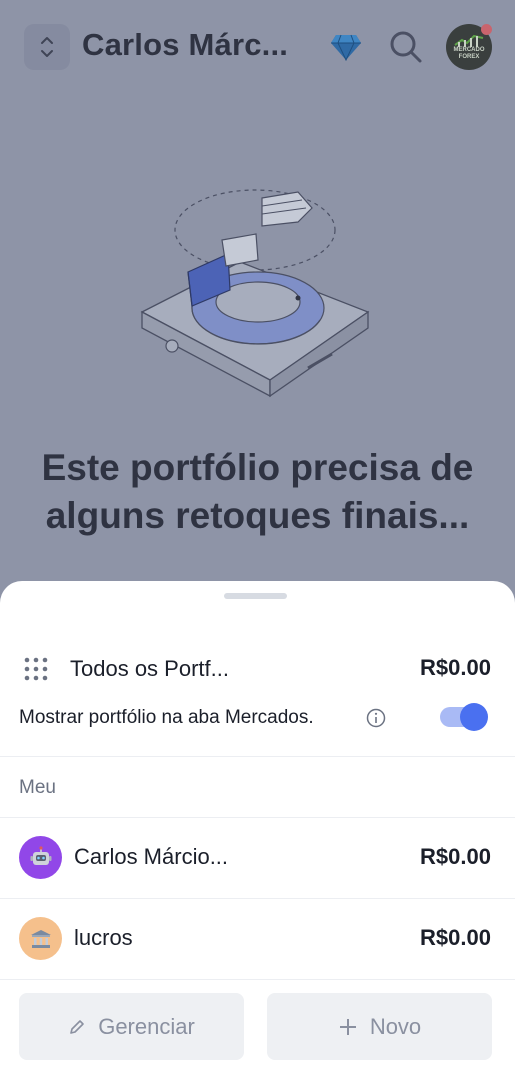  I want to click on grid-dots-icon, so click(36, 669).